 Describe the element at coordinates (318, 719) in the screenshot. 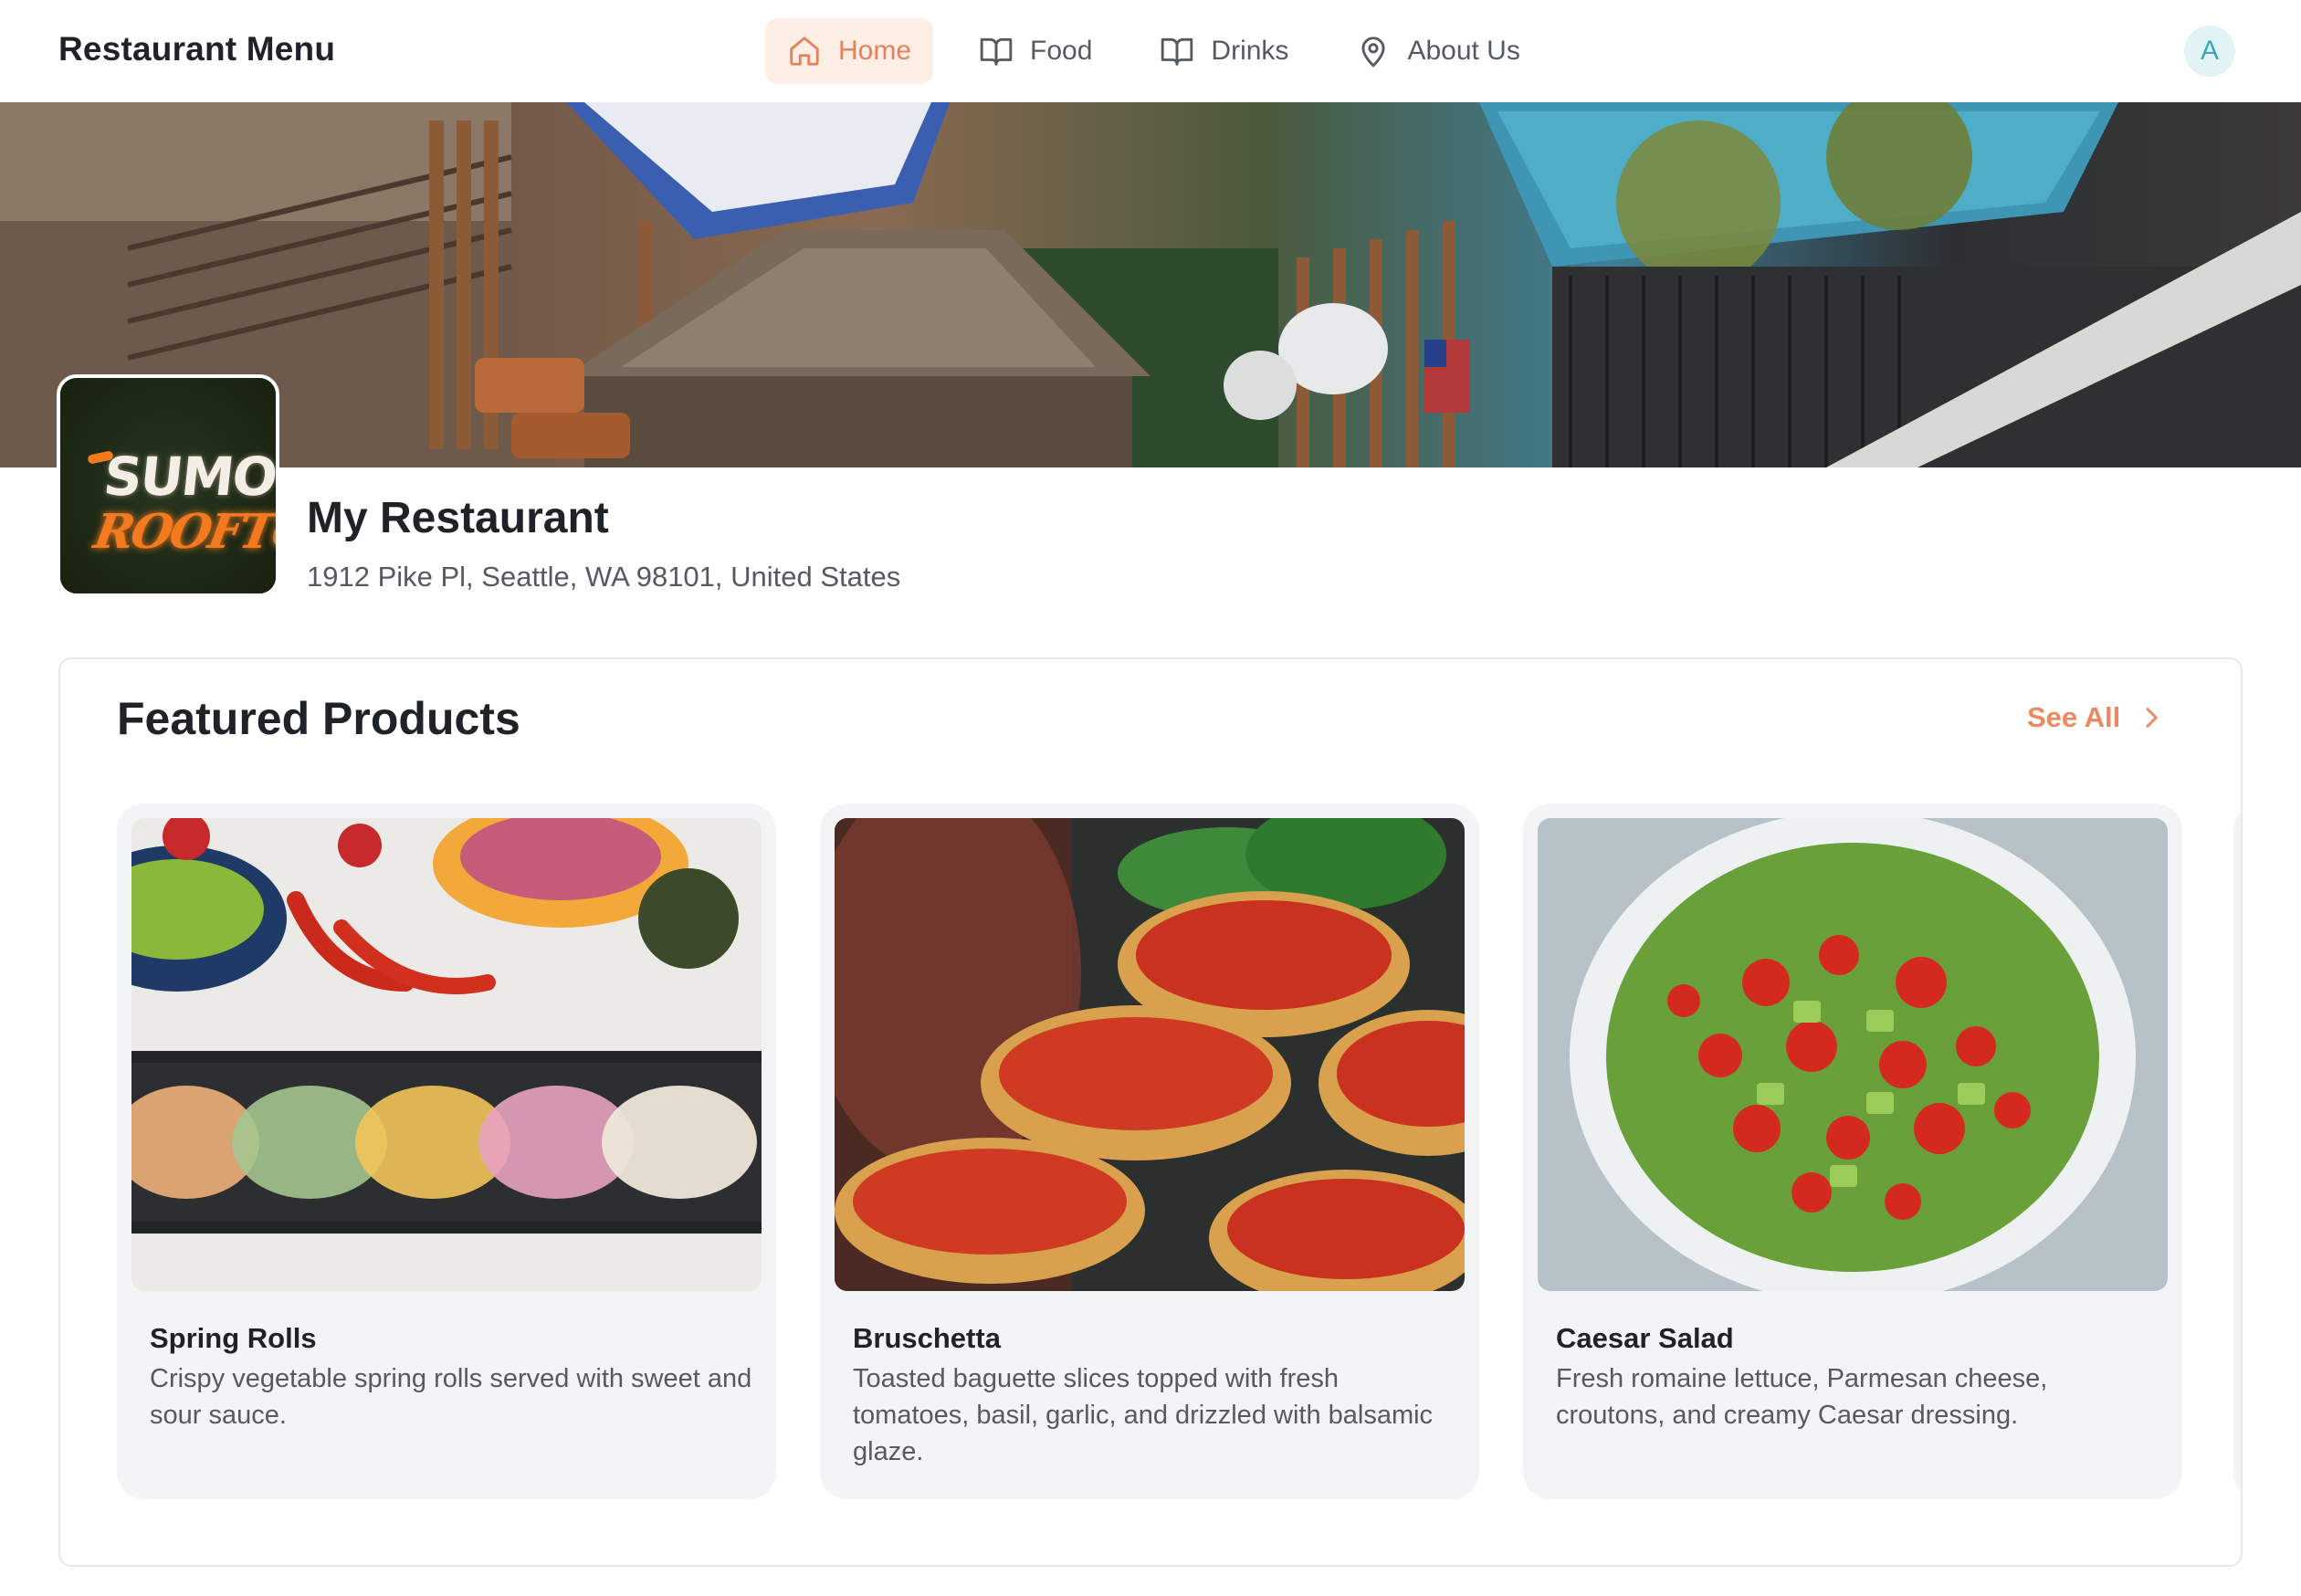

I see `section-title: Featured Products` at that location.